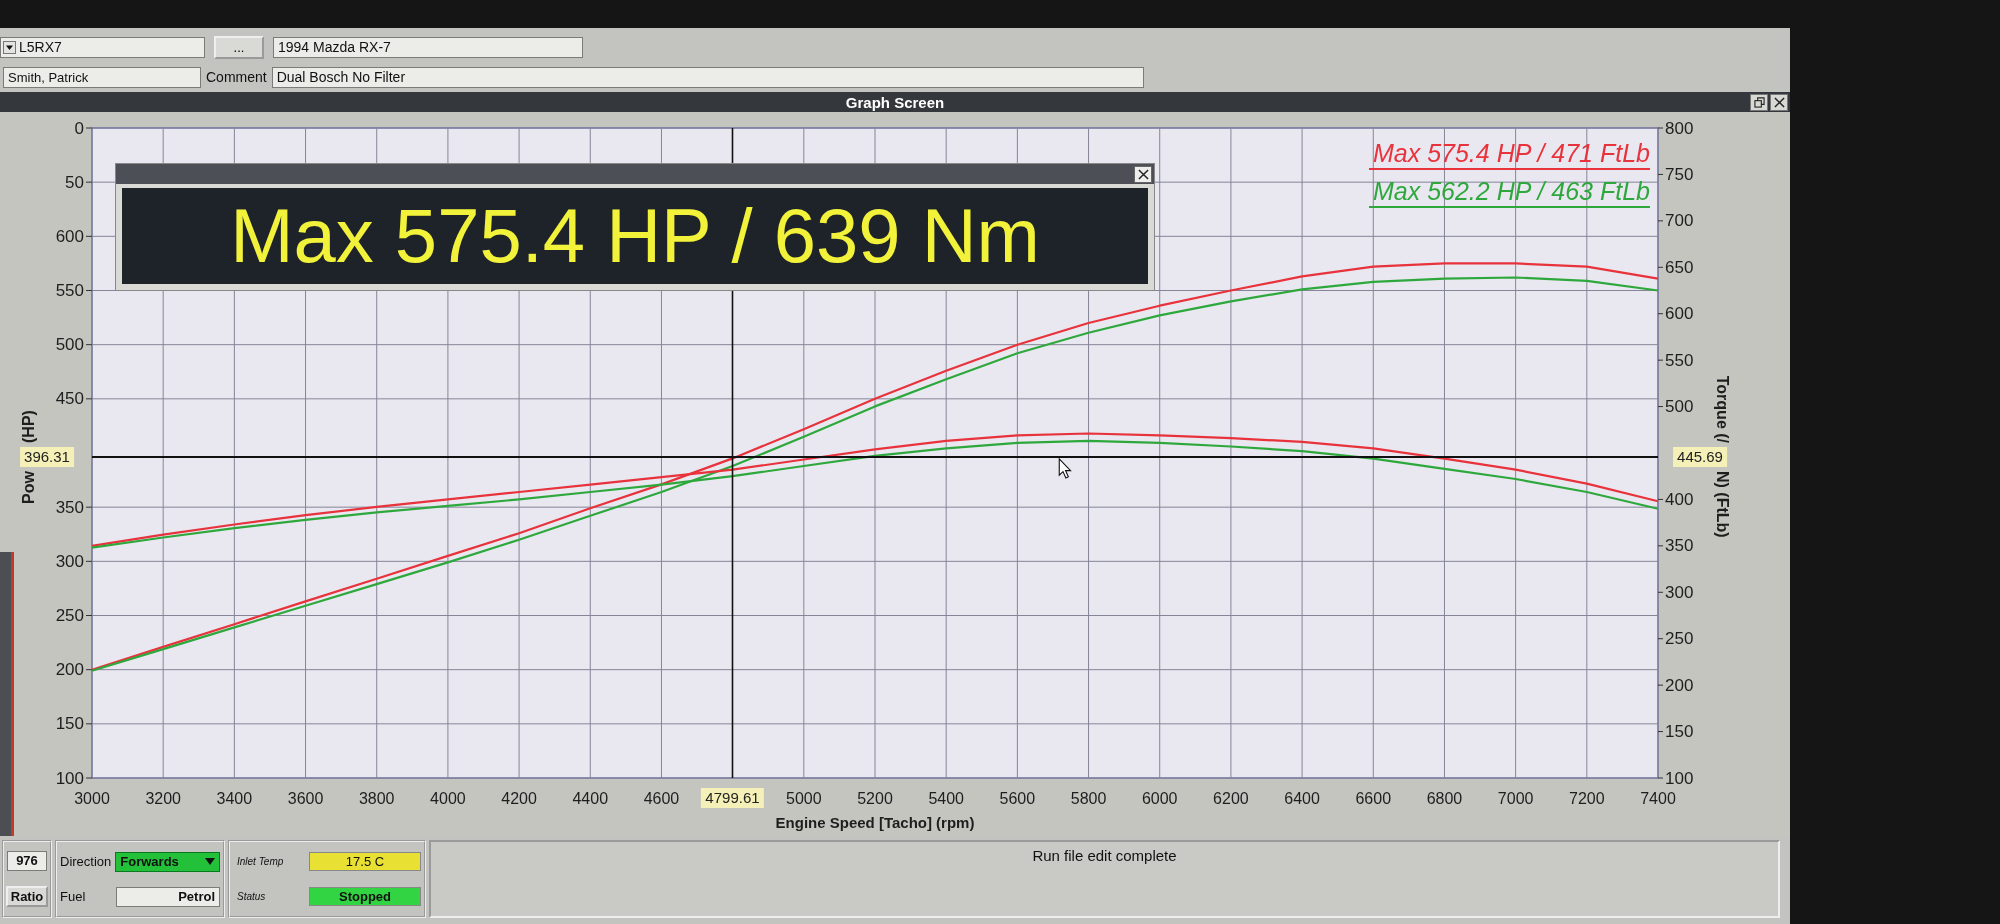 The width and height of the screenshot is (2000, 924). Describe the element at coordinates (69, 561) in the screenshot. I see `y-axis-tick-label: 300` at that location.